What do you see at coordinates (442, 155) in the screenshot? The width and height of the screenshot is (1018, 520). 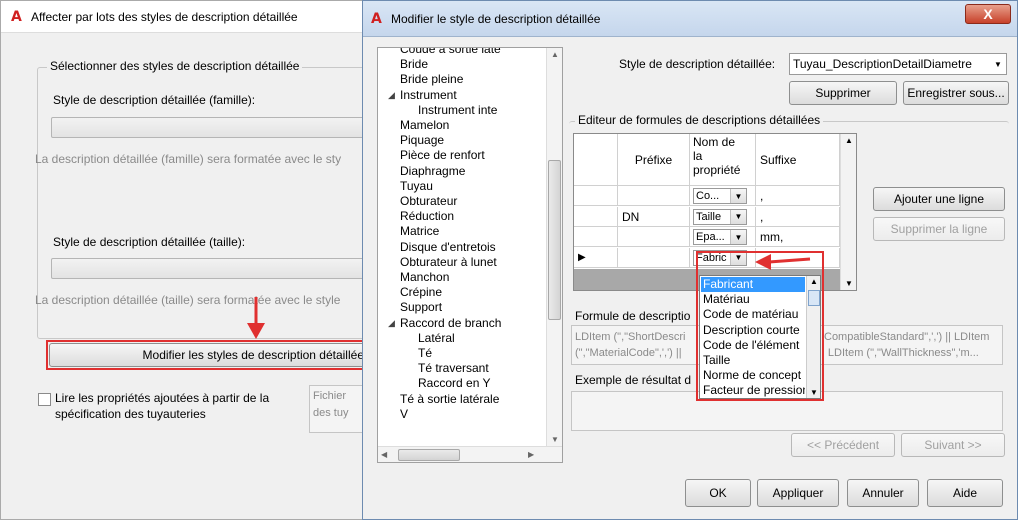 I see `tree-item: Pièce de renfort` at bounding box center [442, 155].